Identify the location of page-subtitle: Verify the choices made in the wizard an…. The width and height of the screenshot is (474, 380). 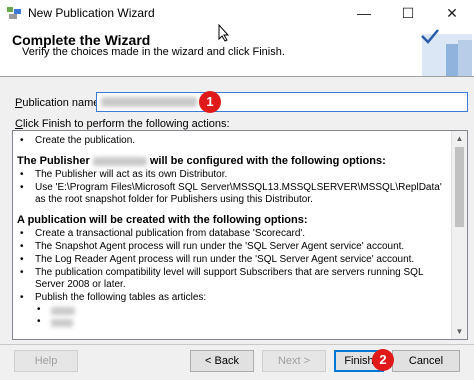
(153, 52).